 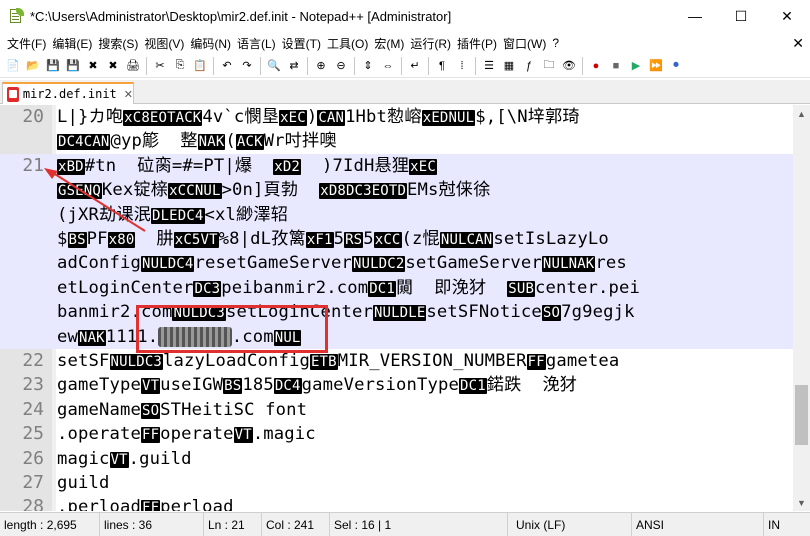 I want to click on cut-icon: ✂, so click(x=160, y=66).